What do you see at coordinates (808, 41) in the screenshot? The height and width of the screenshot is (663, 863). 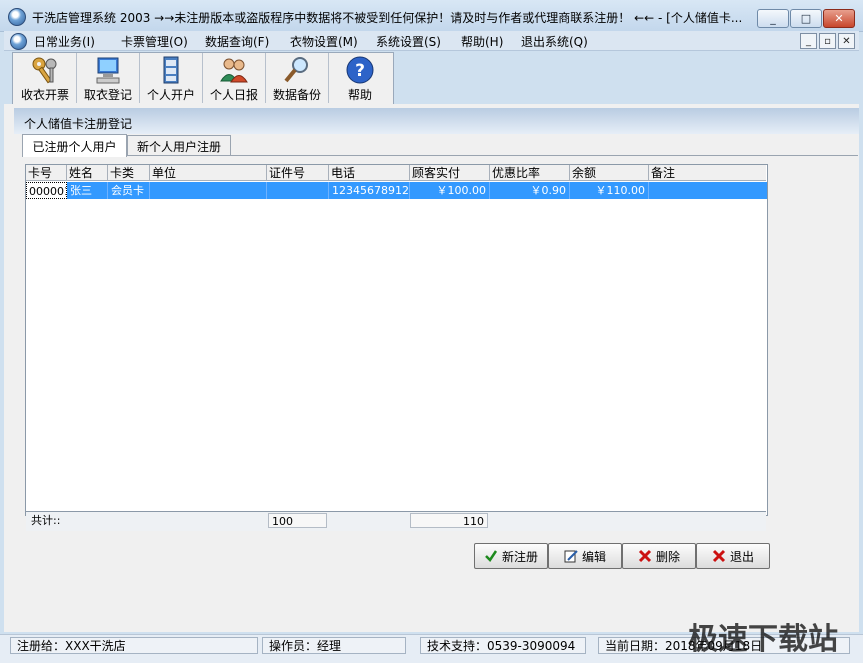 I see `mdi-minimize-button: _` at bounding box center [808, 41].